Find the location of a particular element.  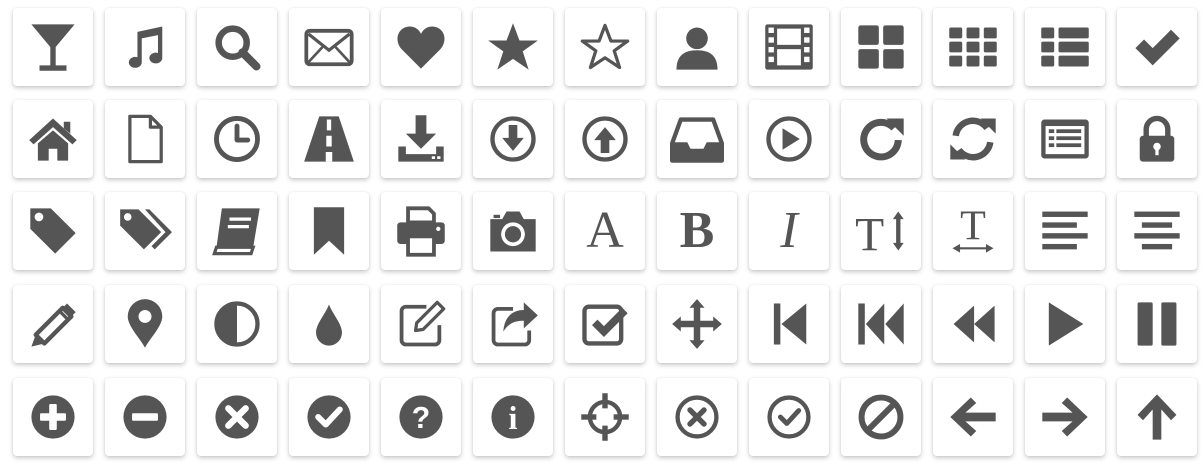

bookmark-tile is located at coordinates (329, 231).